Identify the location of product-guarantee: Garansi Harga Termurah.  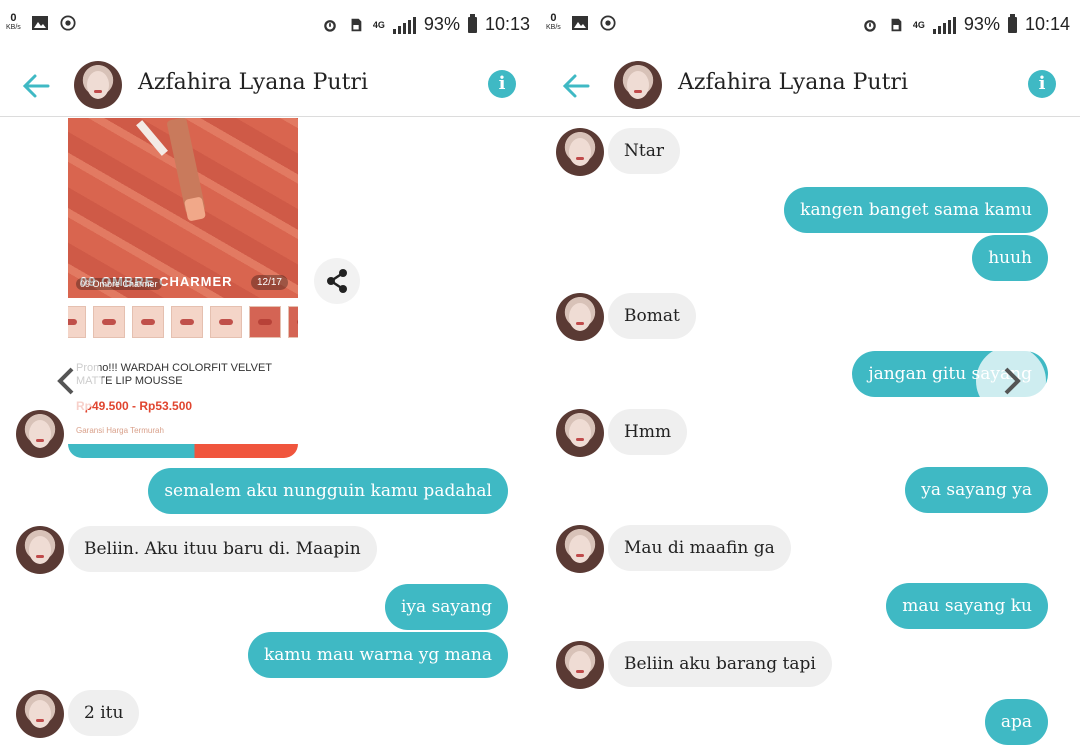
(120, 430).